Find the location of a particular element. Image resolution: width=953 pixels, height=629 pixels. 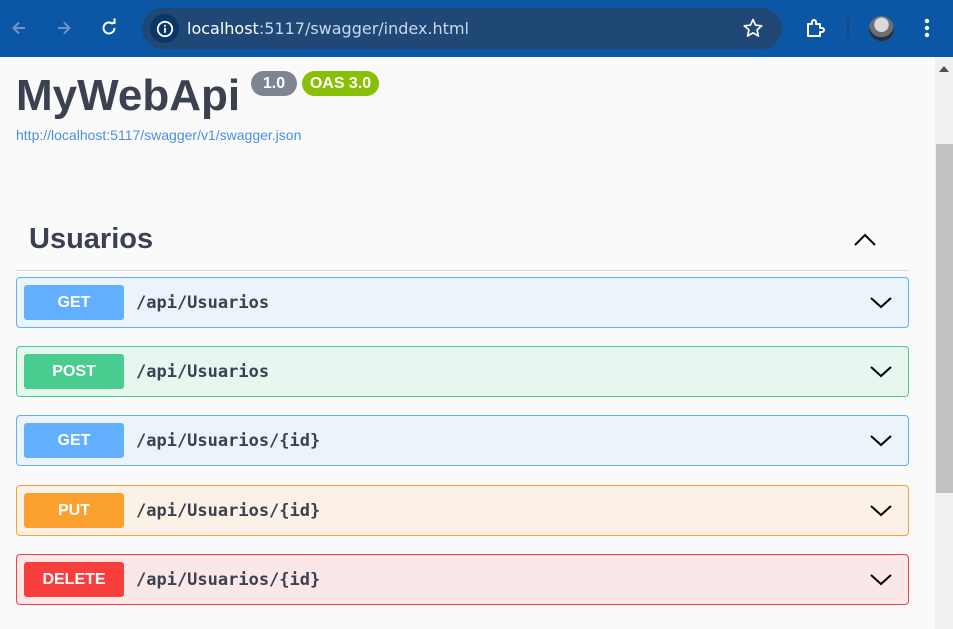

browser-menu-button is located at coordinates (927, 28).